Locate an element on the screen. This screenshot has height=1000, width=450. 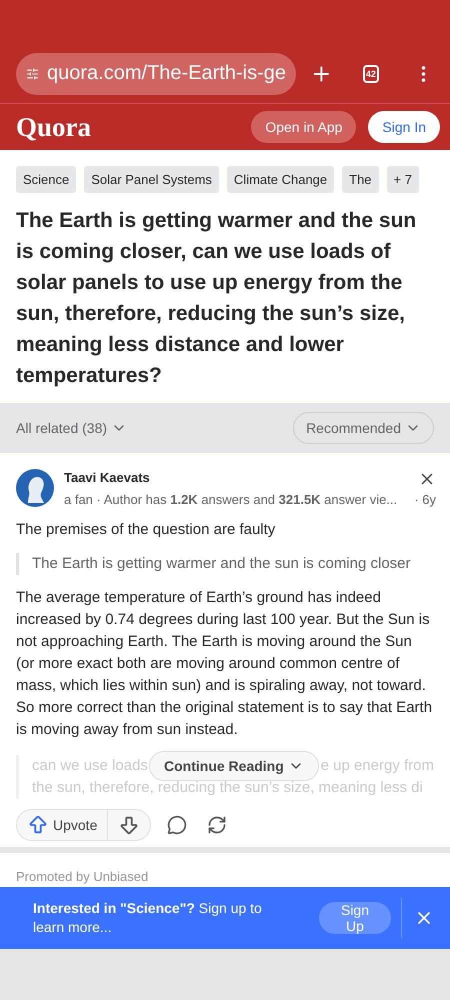
more-topics-tag: + 7 is located at coordinates (402, 179).